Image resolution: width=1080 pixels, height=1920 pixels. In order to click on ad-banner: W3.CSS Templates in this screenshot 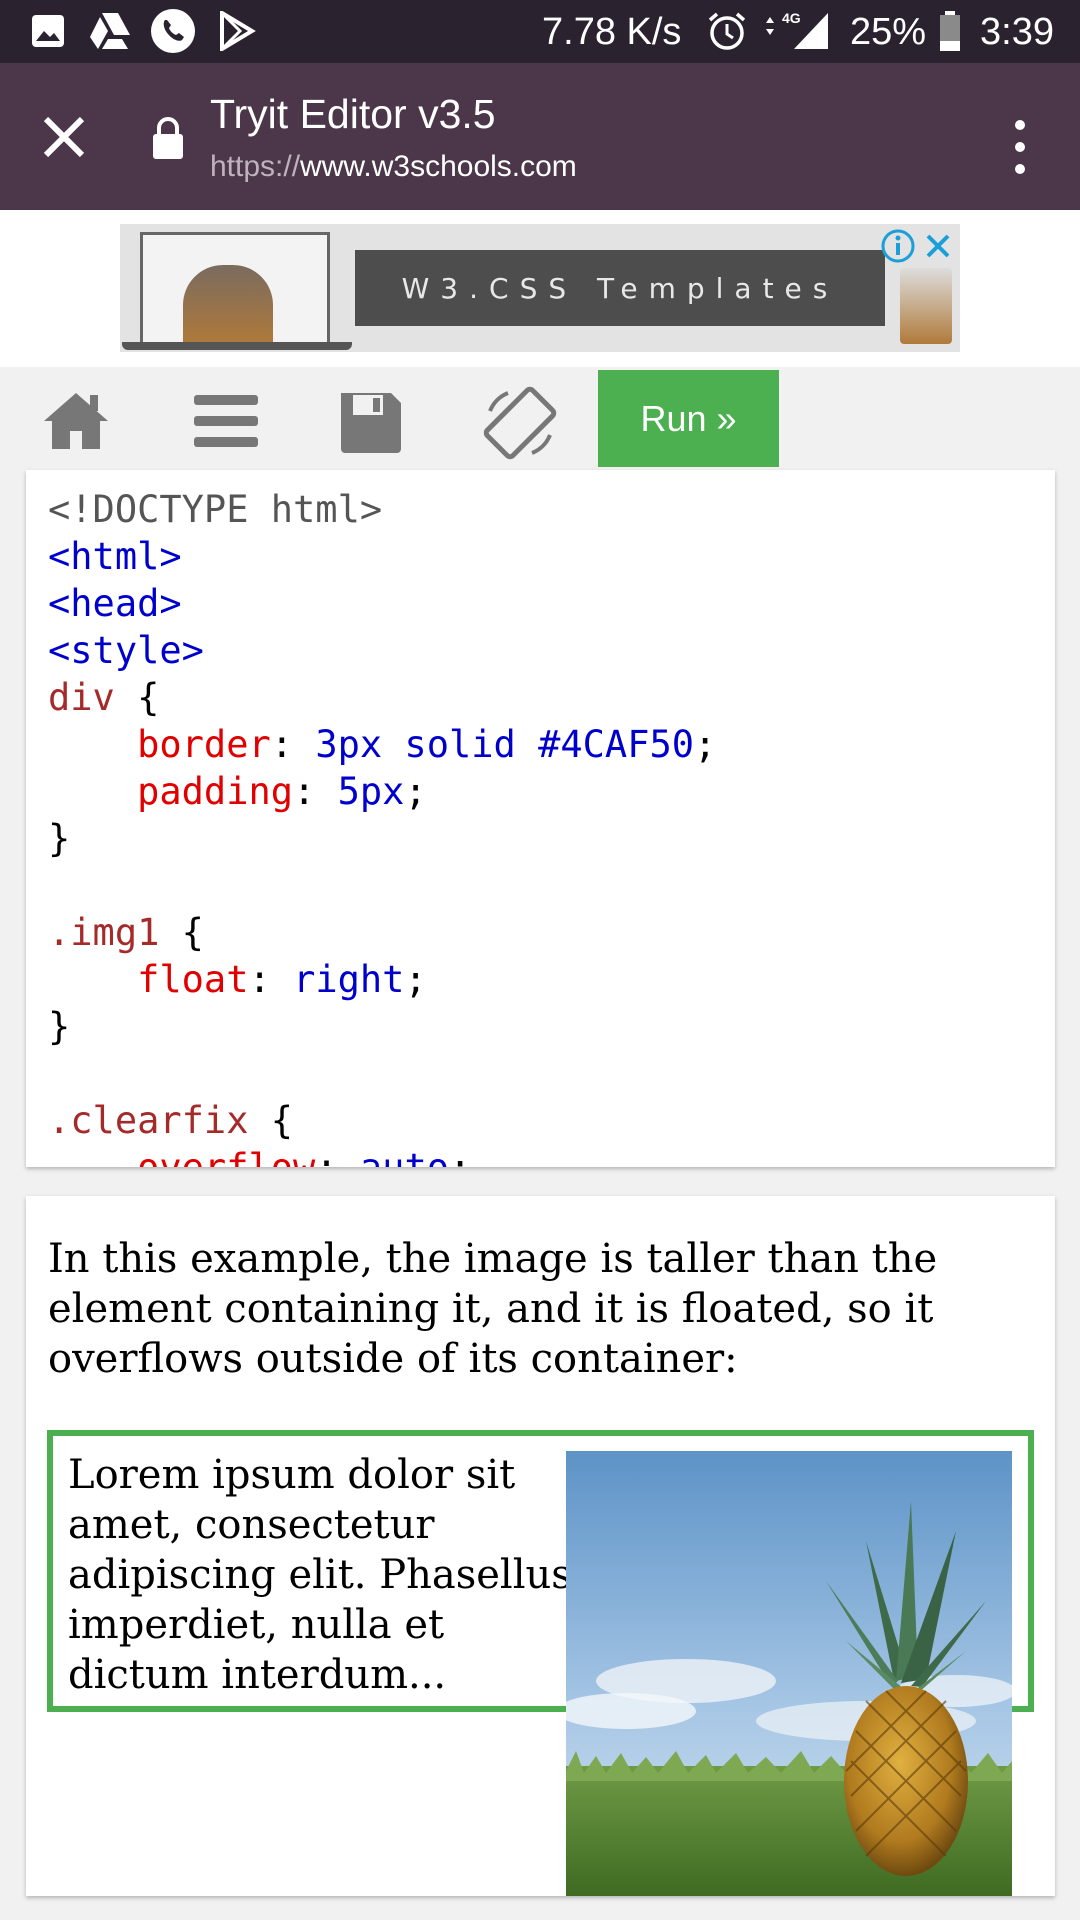, I will do `click(540, 288)`.